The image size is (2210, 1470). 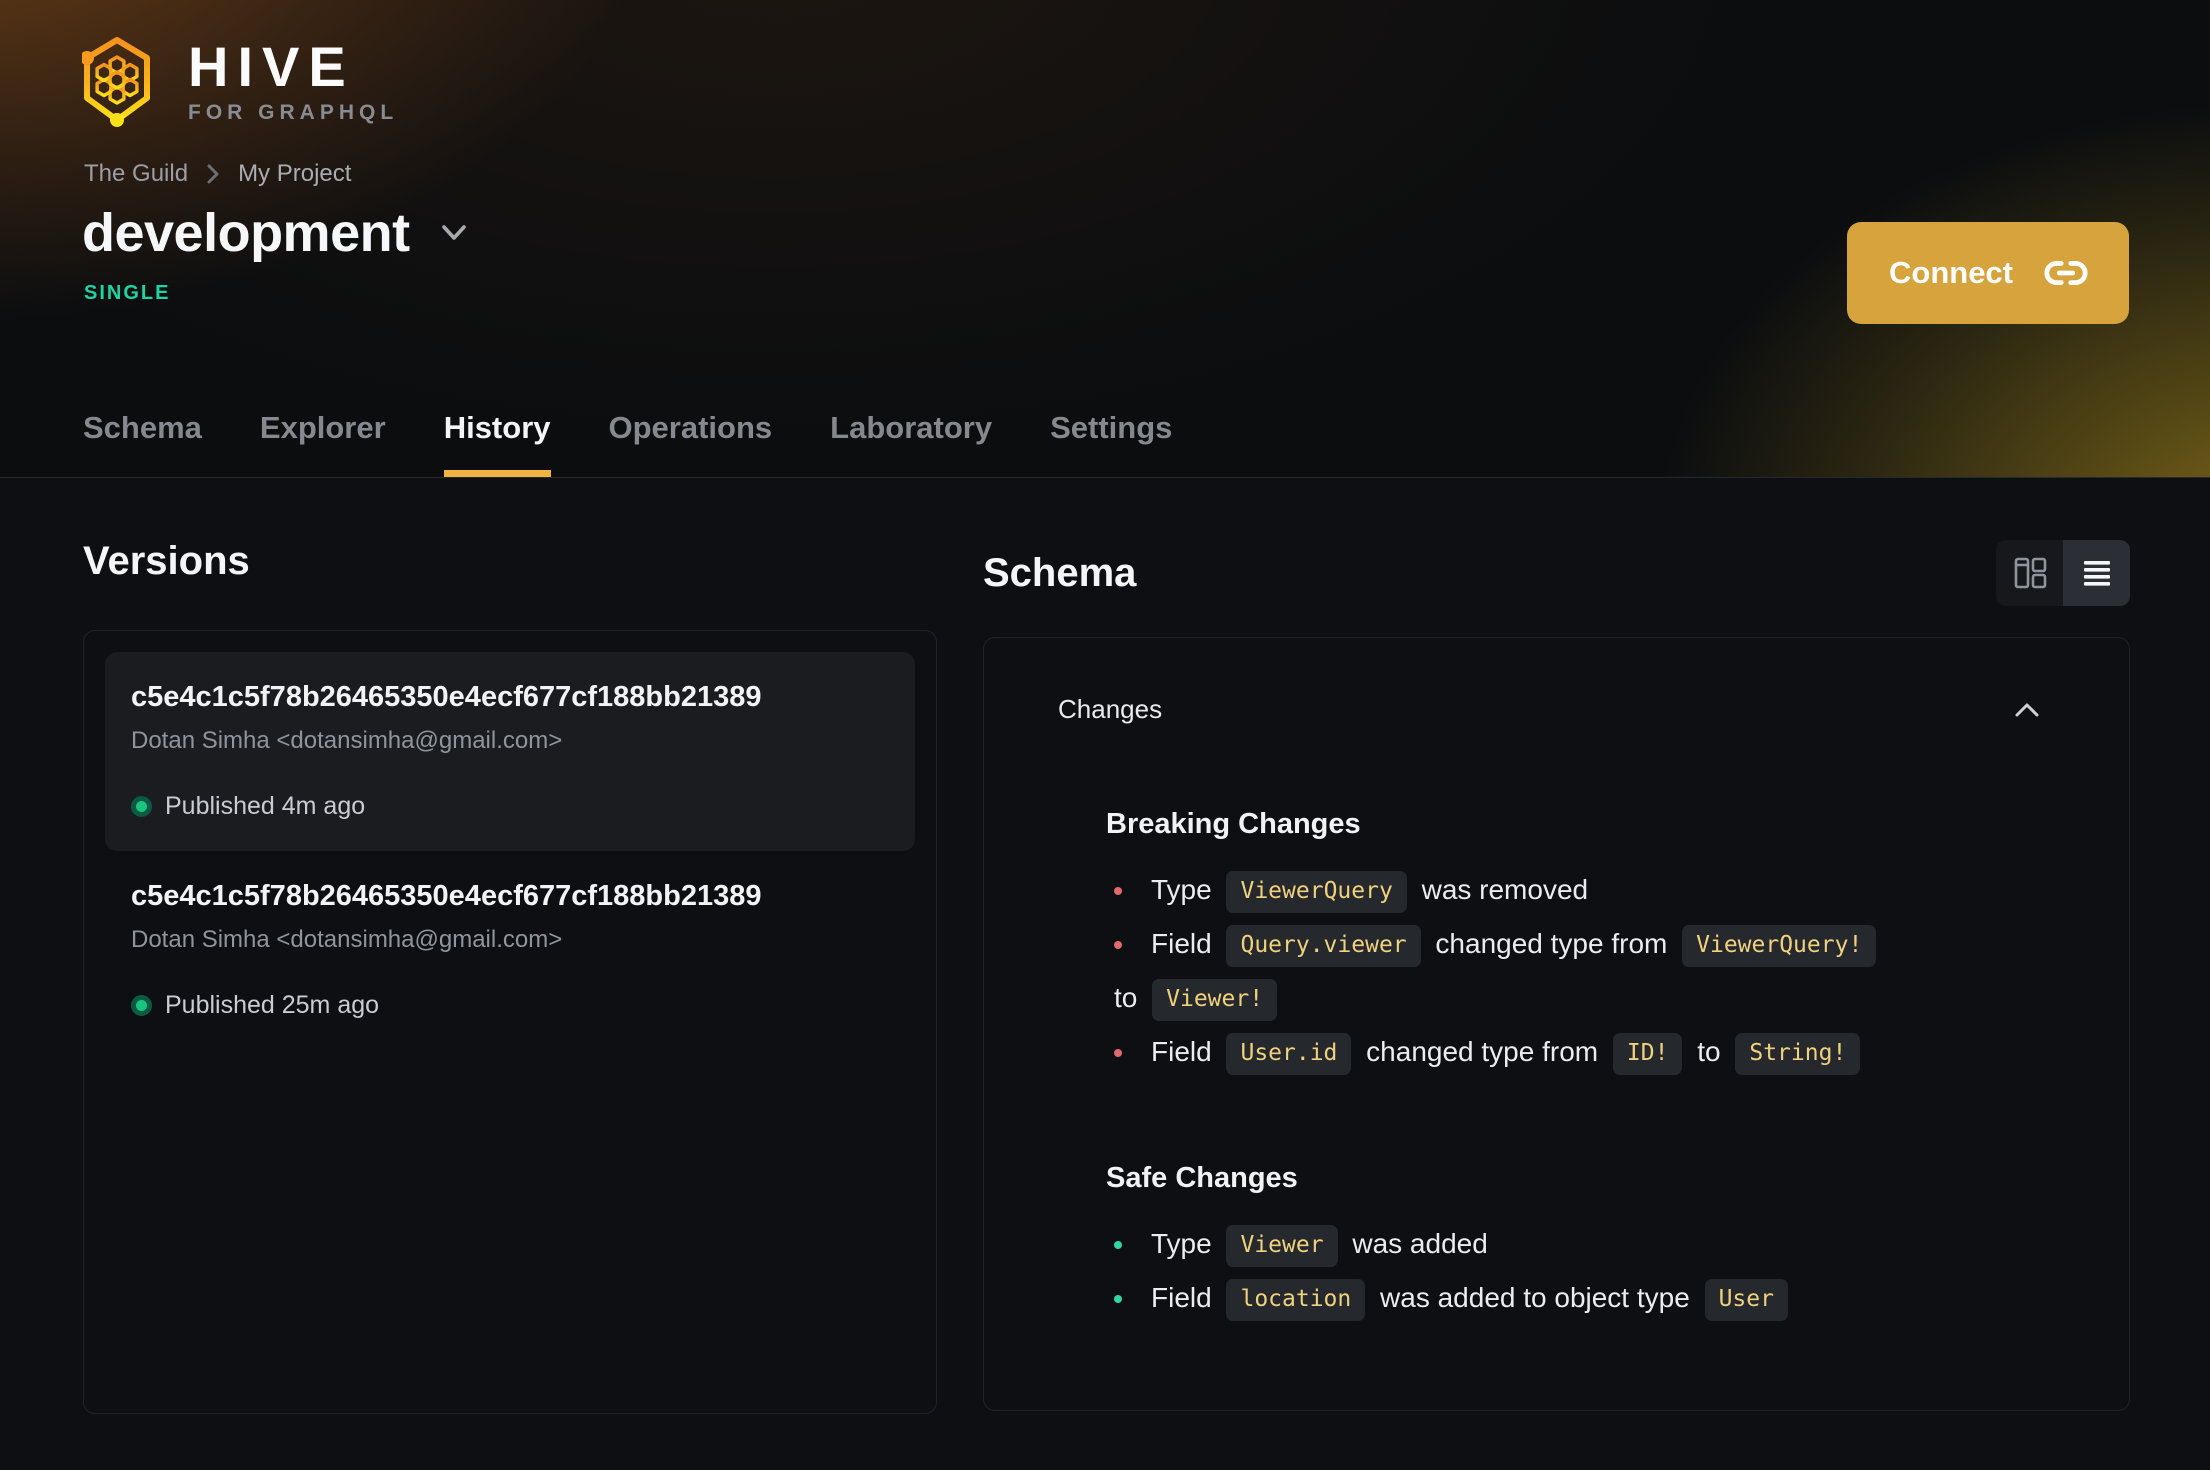 I want to click on version-status-text: Published 4m ago, so click(x=265, y=806).